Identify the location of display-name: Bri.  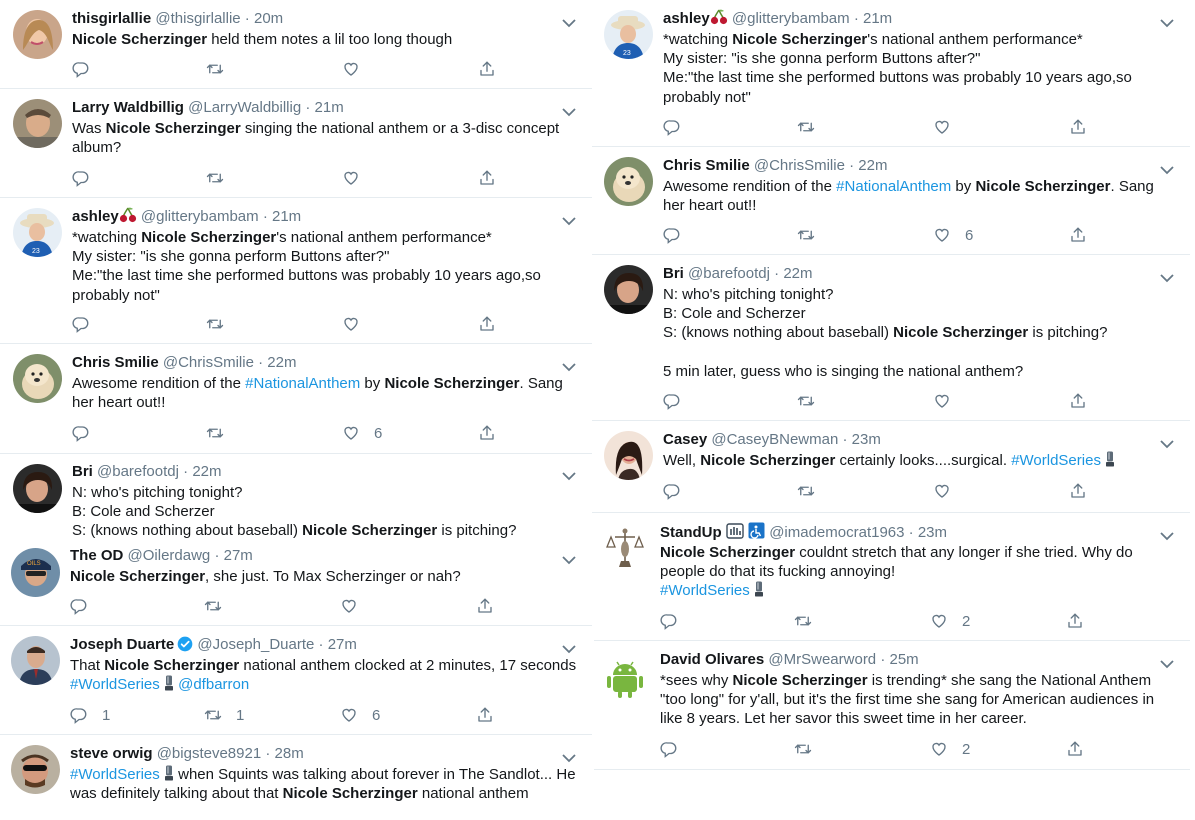
(82, 471).